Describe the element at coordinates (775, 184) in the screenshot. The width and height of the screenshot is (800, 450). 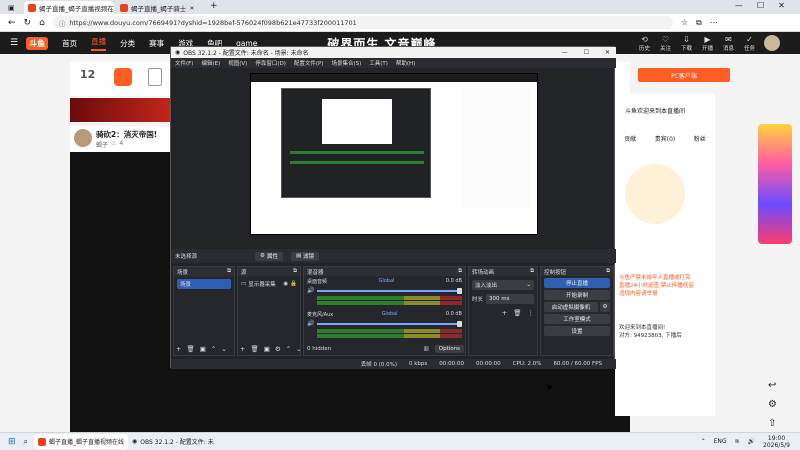
I see `activity-banner` at that location.